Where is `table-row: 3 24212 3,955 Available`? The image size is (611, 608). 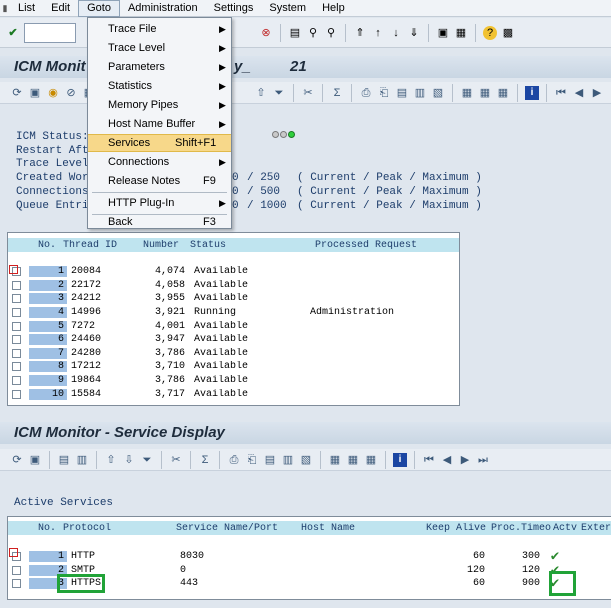
table-row: 3 24212 3,955 Available is located at coordinates (233, 299).